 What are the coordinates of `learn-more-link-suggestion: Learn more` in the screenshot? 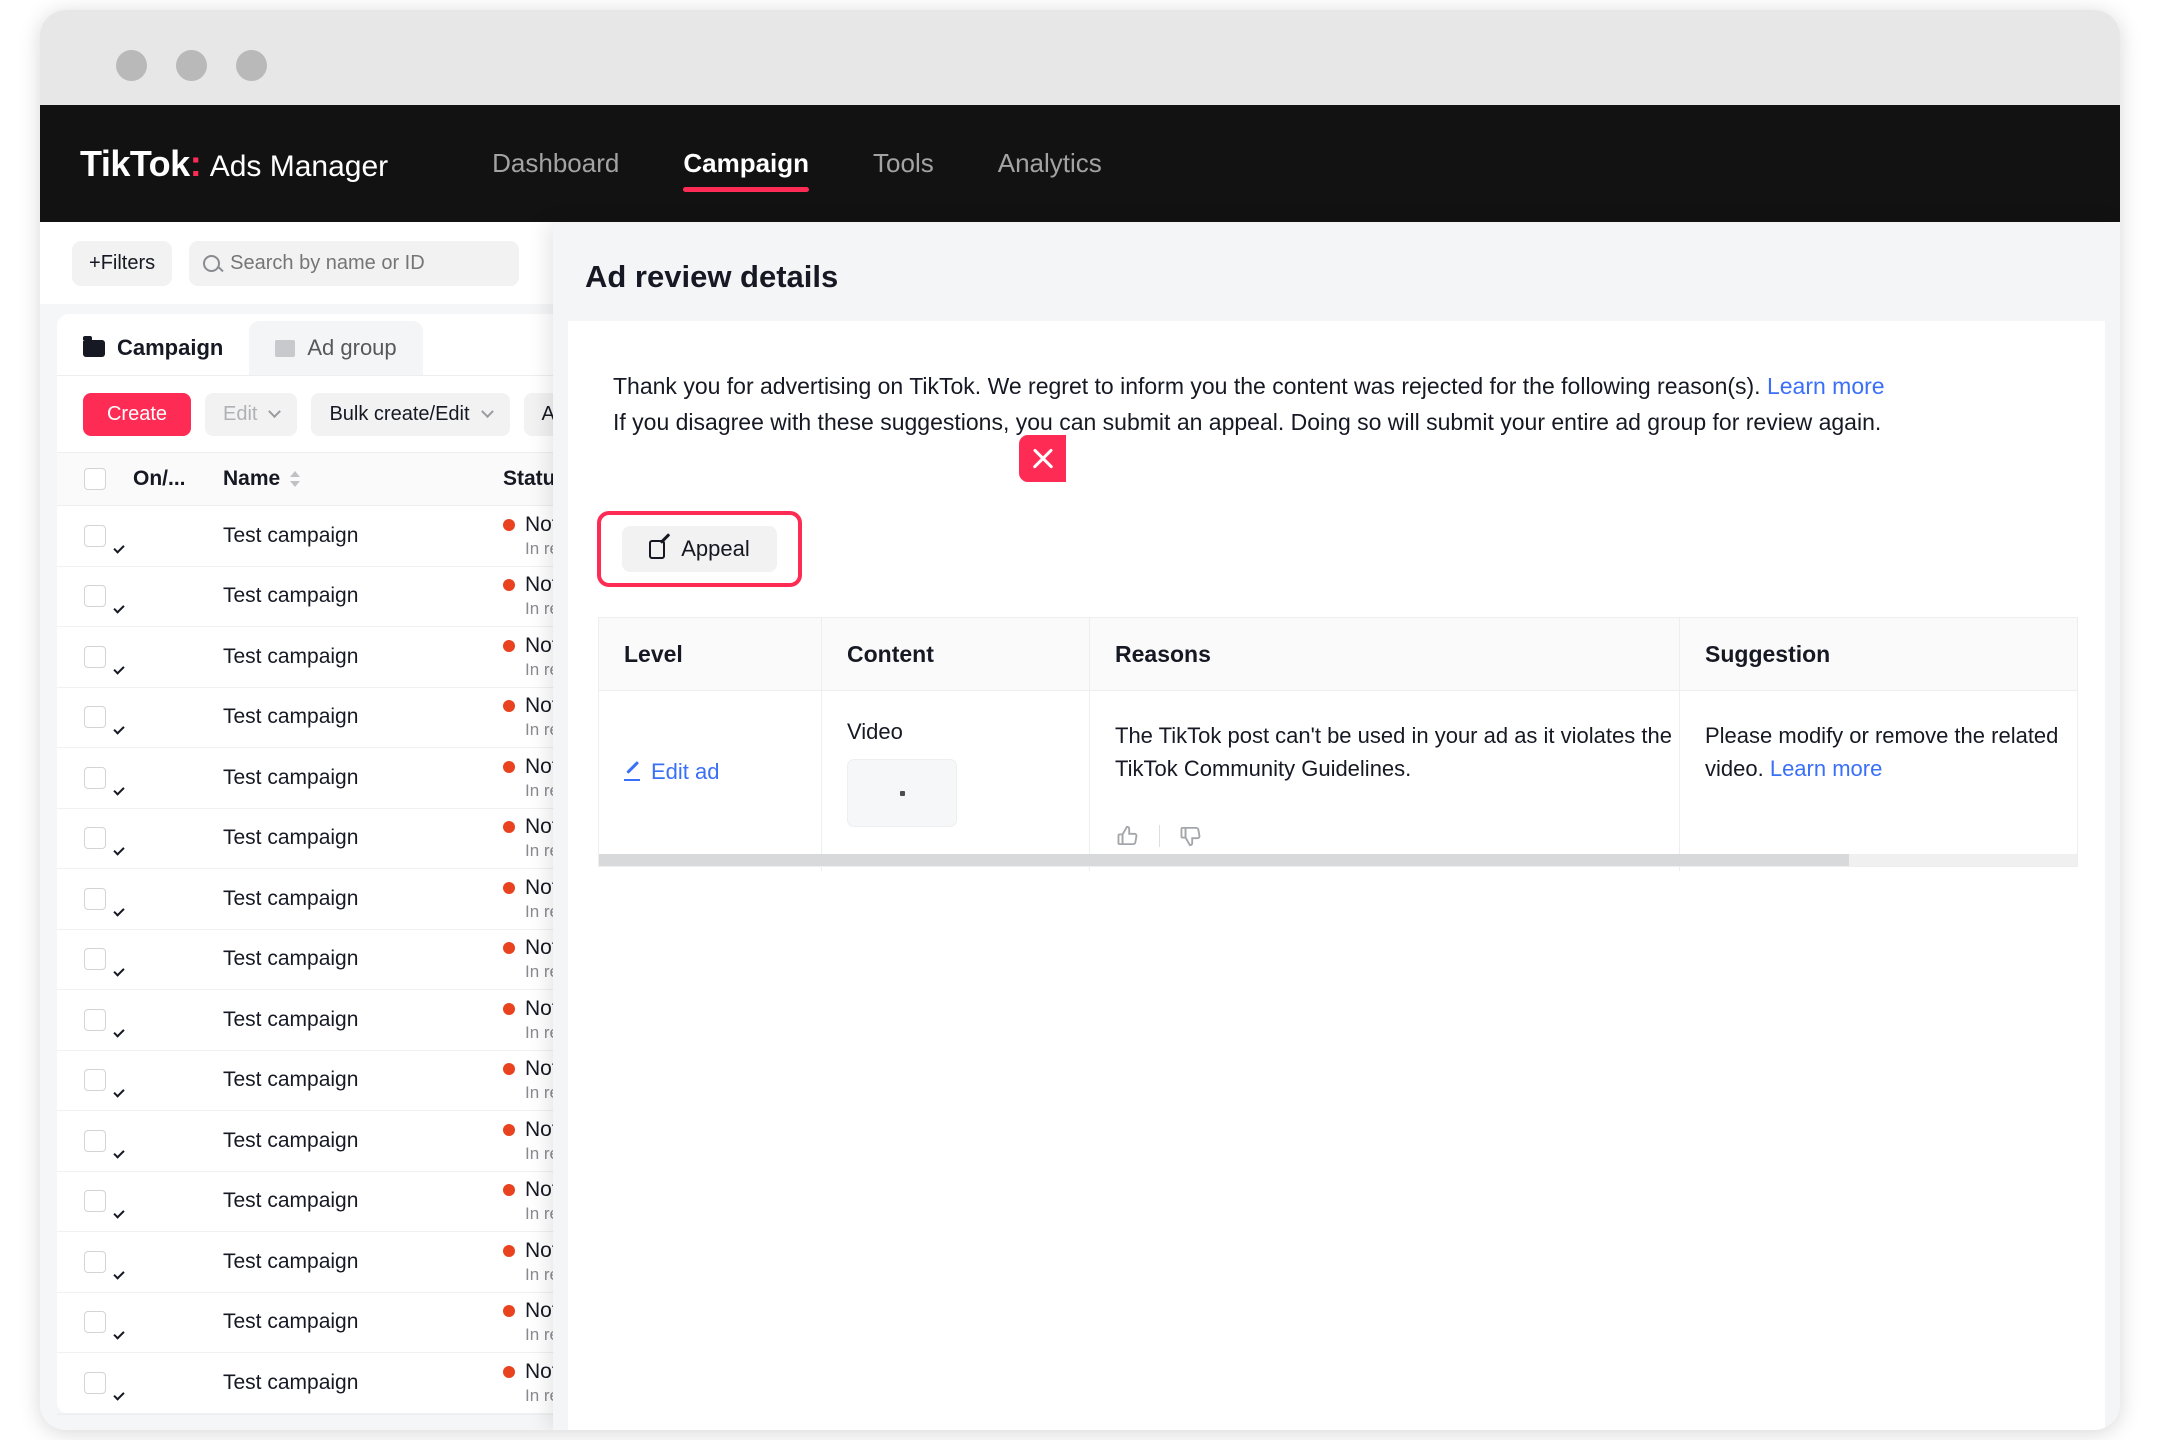 It's located at (1826, 768).